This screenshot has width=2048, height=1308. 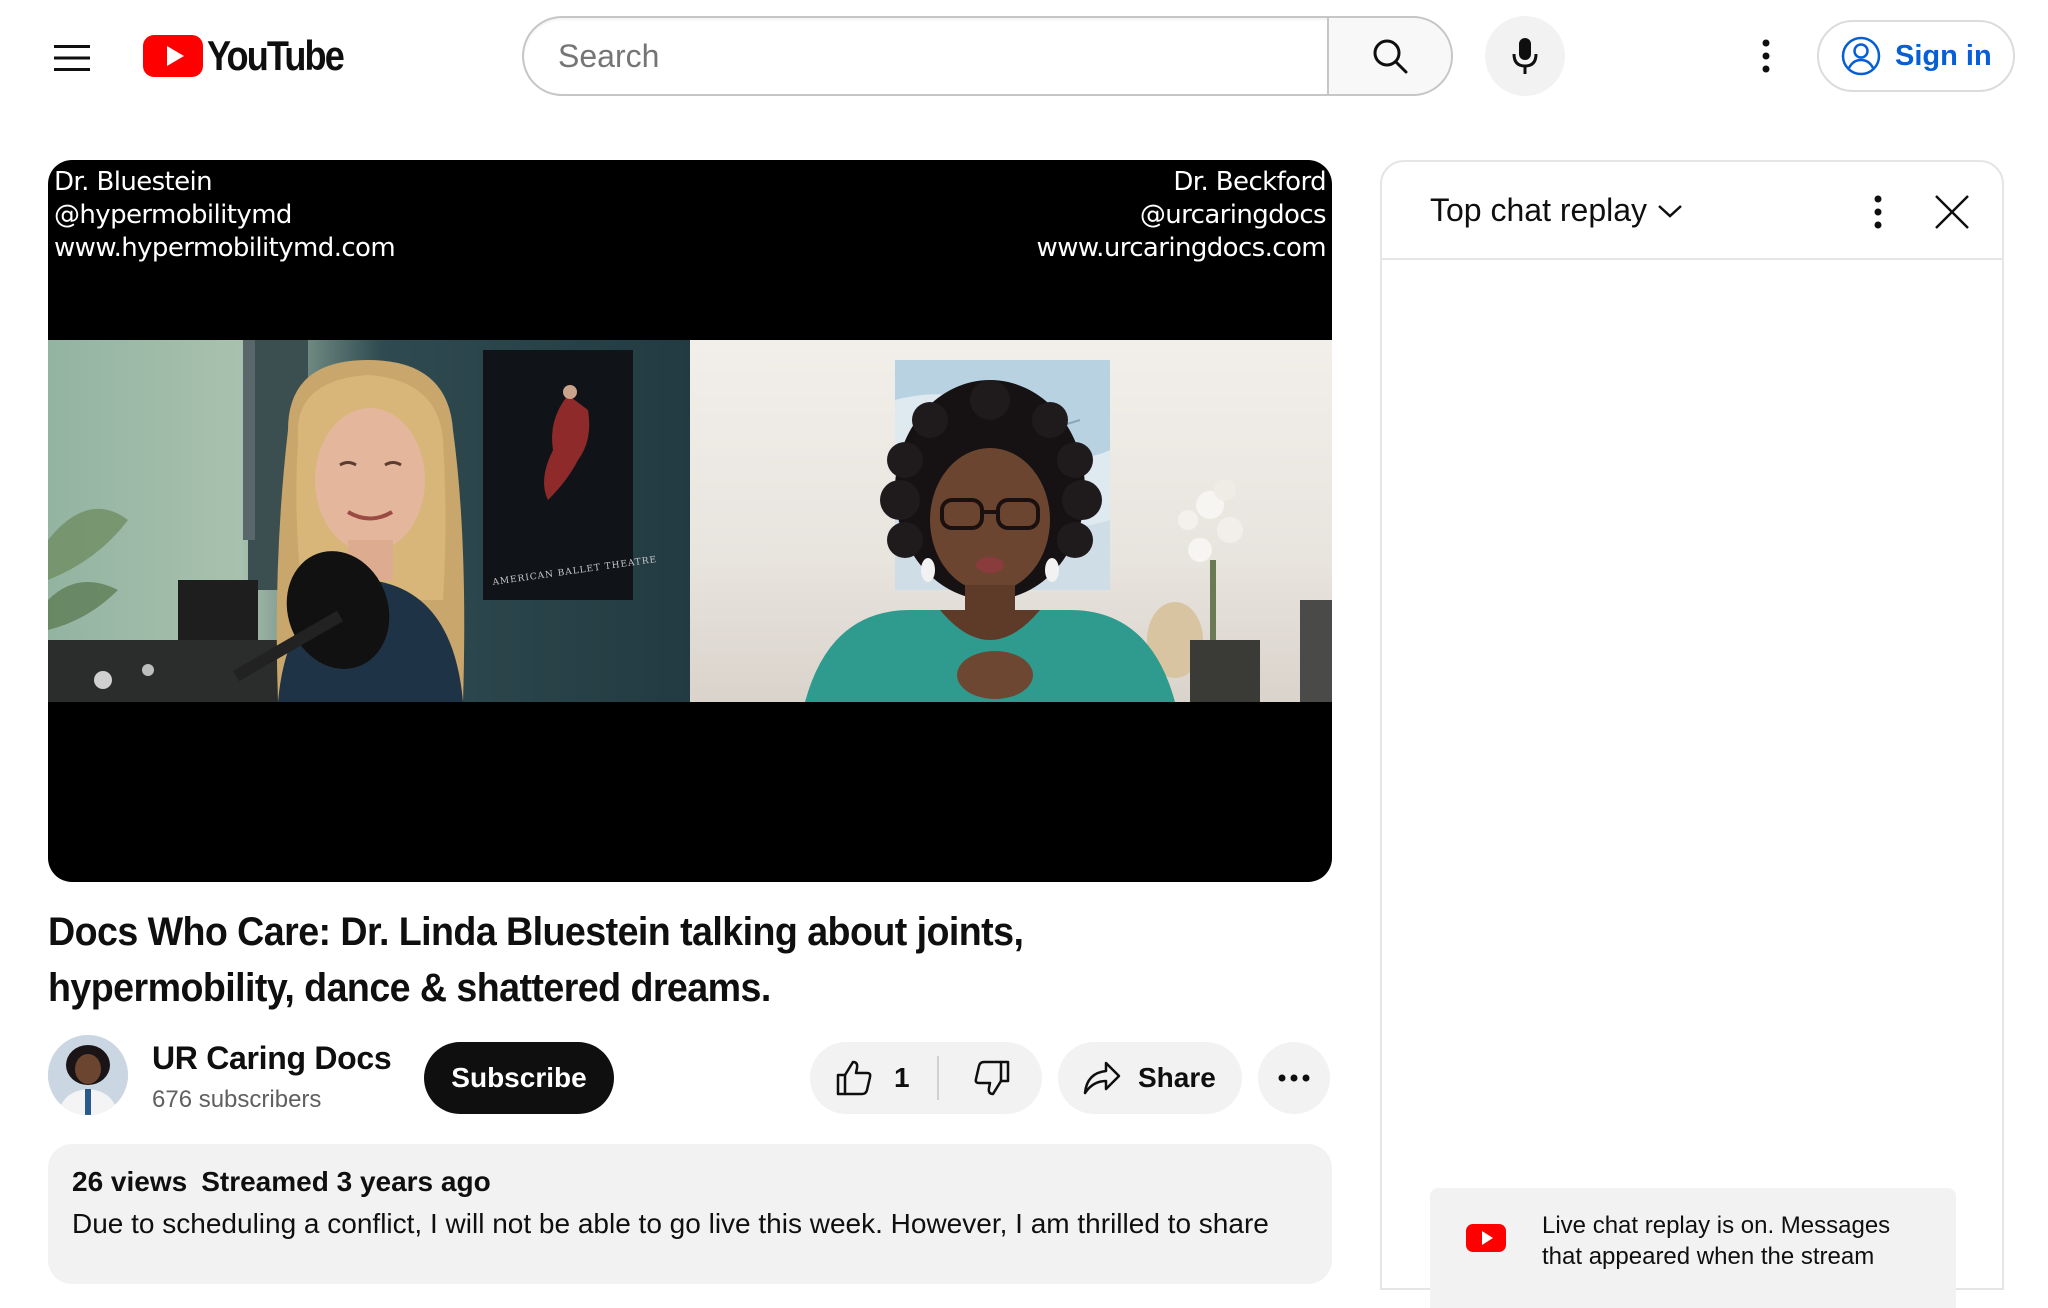 I want to click on share-label: Share, so click(x=1177, y=1077).